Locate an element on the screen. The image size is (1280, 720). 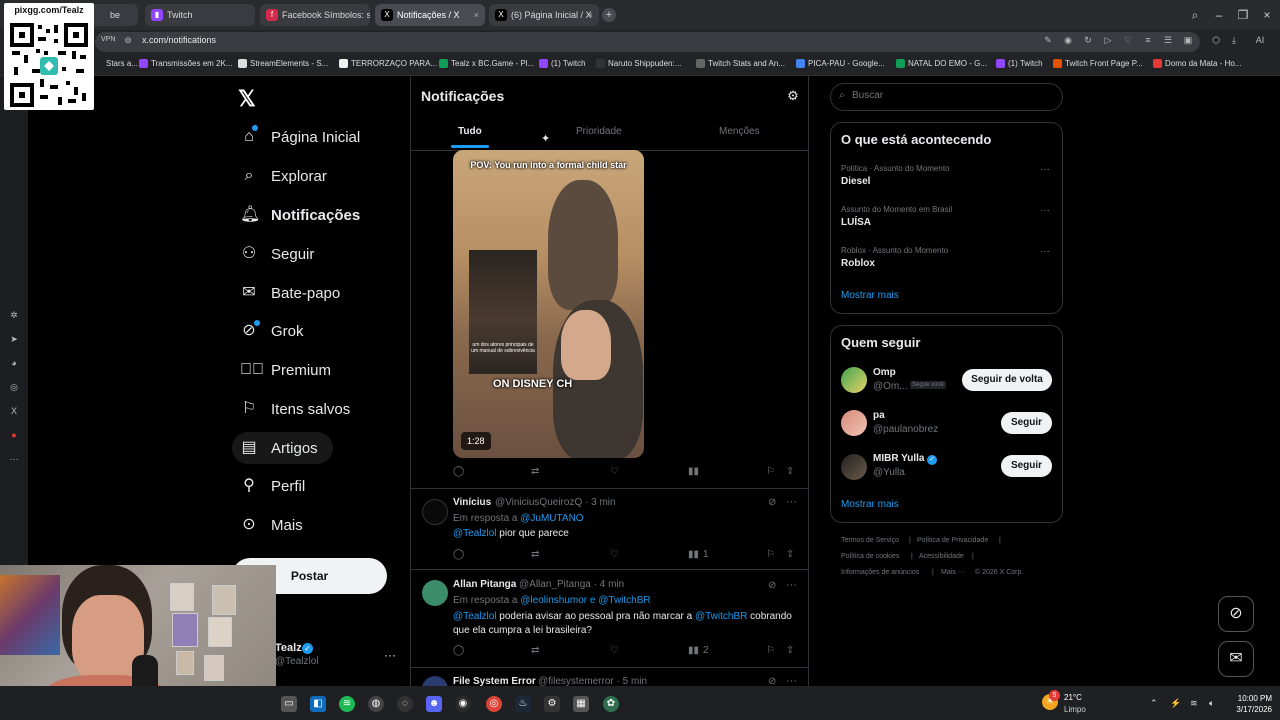
tab-mentions: Menções is located at coordinates (739, 131).